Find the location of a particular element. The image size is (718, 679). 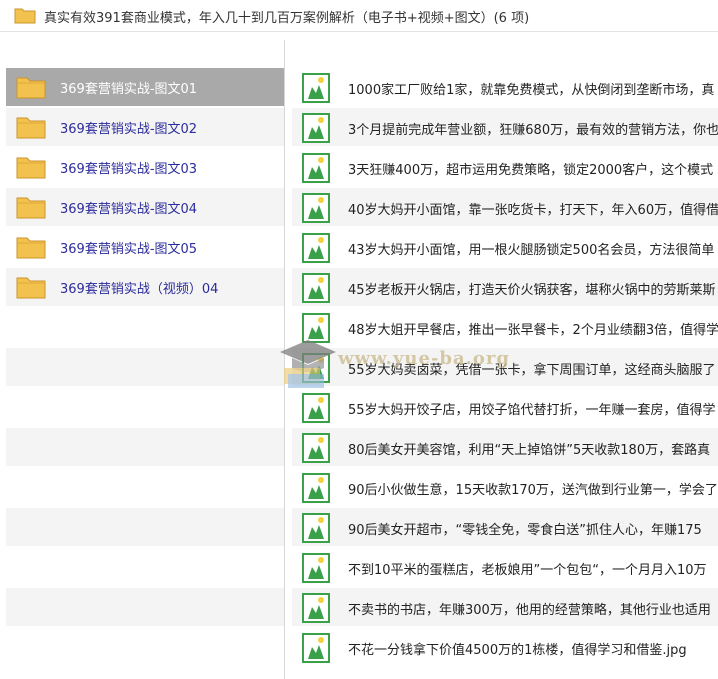

folder-item: 369套营销实战-图文02 is located at coordinates (145, 127).